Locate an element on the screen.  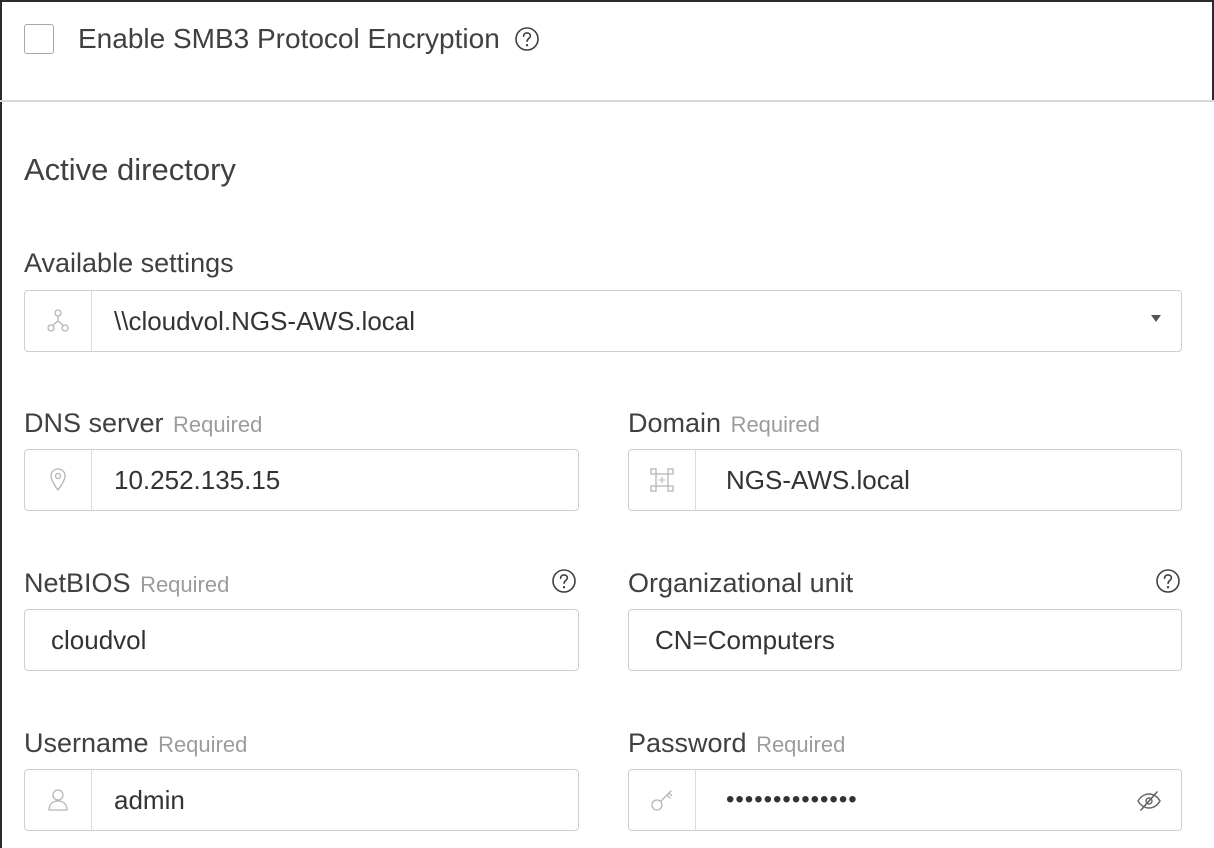
dns-server-required: Required is located at coordinates (218, 424).